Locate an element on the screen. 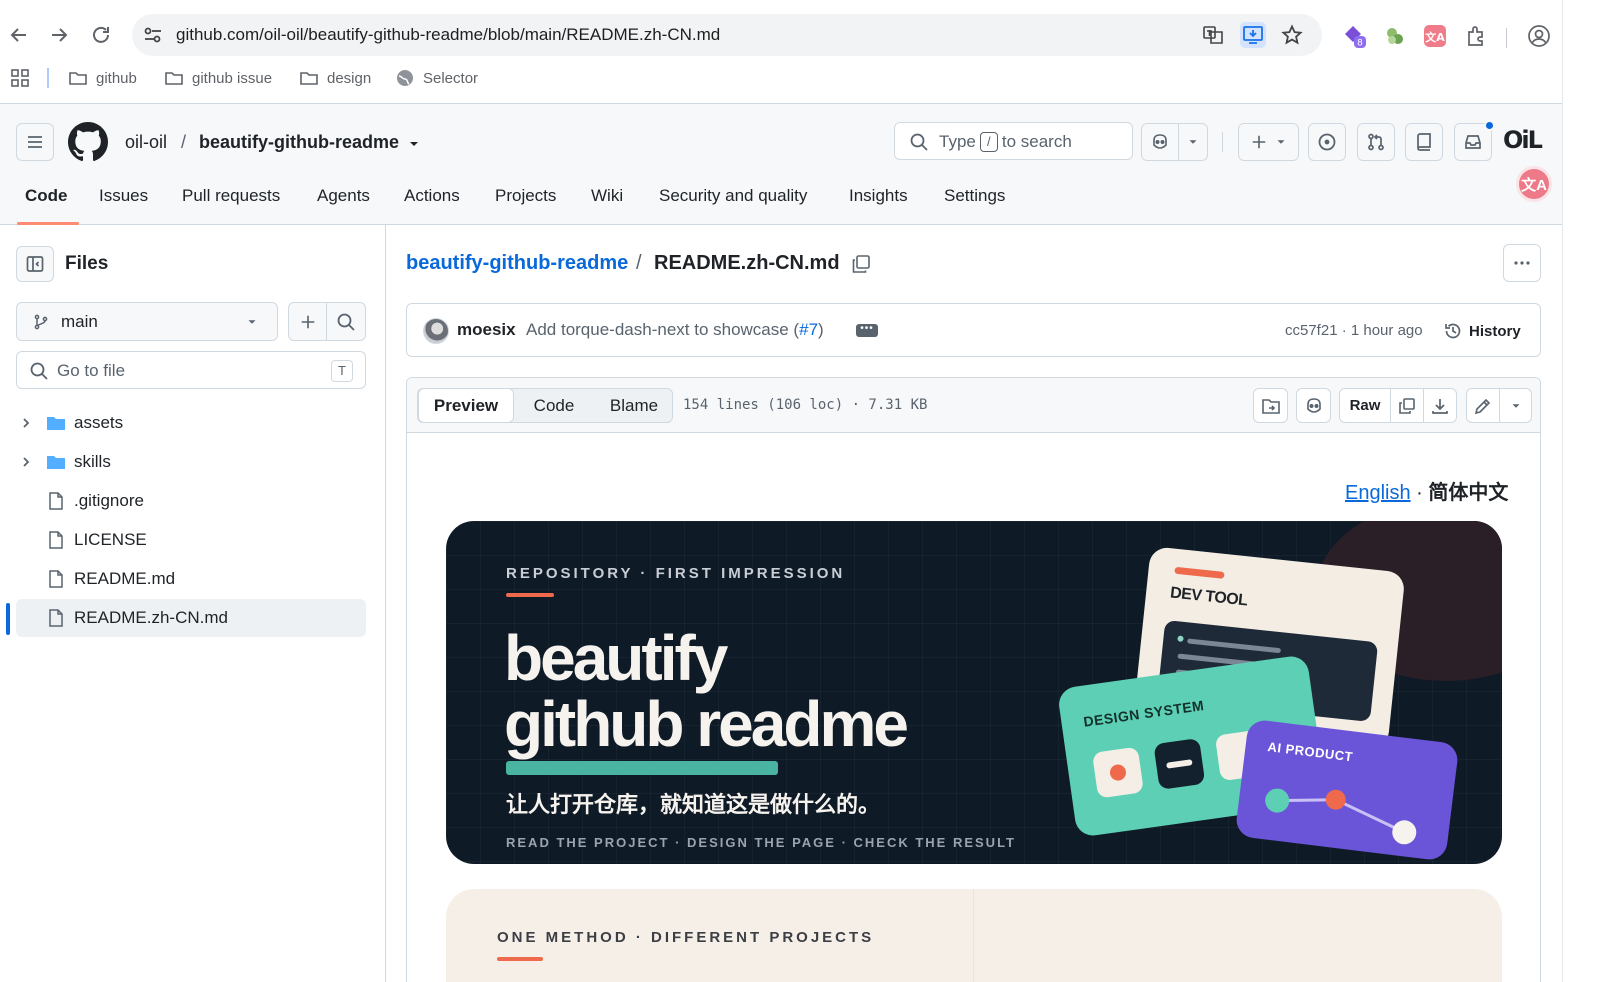 The image size is (1600, 982). history-icon is located at coordinates (1453, 331).